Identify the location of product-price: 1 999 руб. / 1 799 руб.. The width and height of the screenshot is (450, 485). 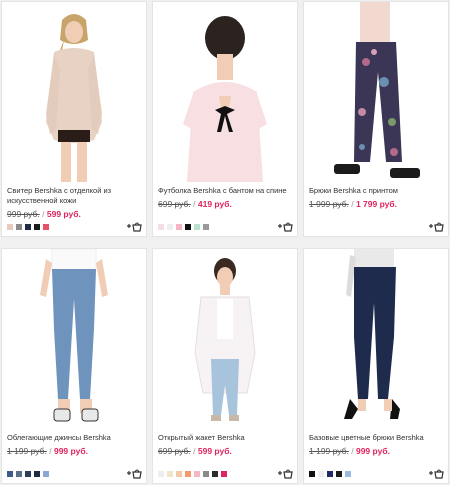
(353, 204).